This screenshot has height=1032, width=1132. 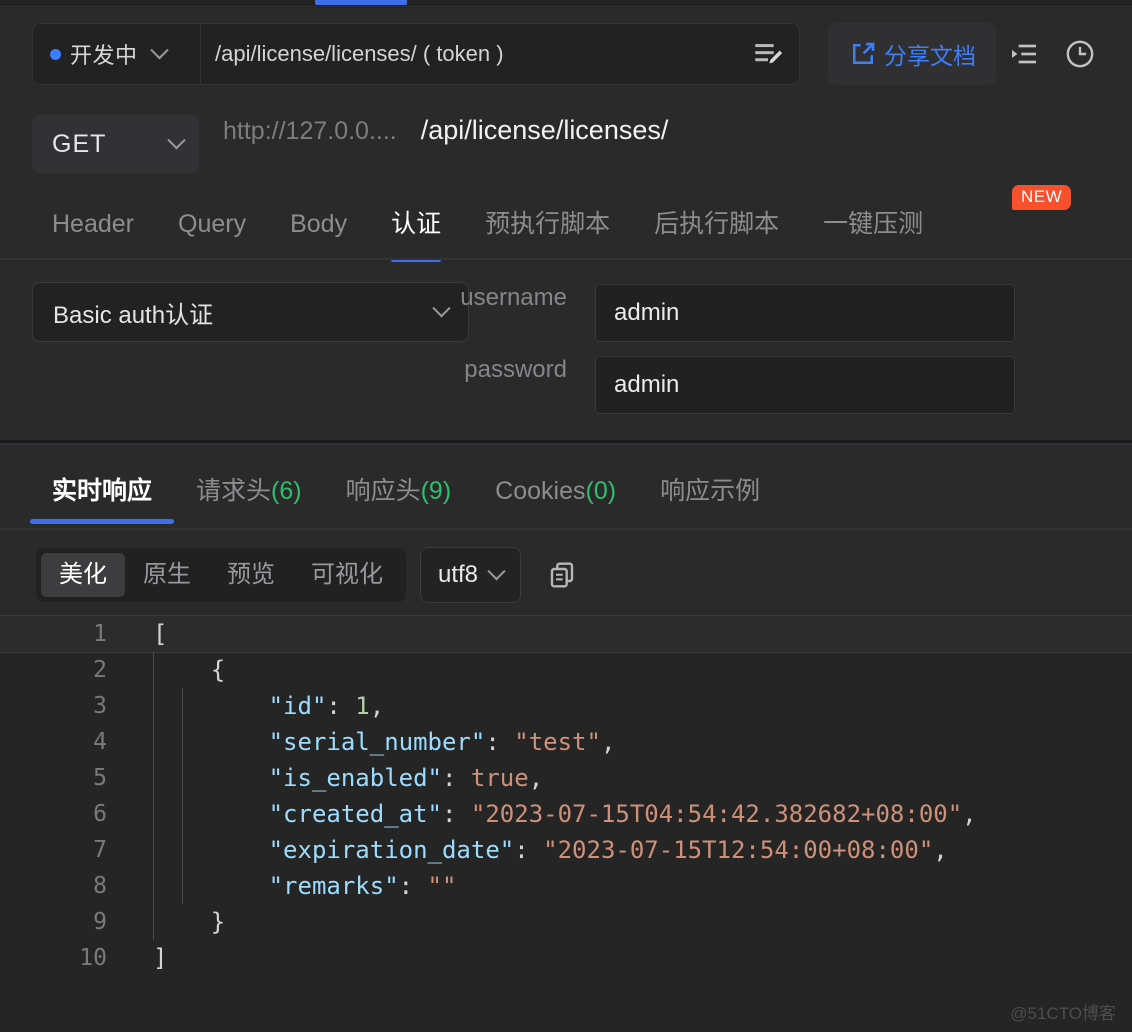 What do you see at coordinates (104, 55) in the screenshot?
I see `api-status-label: 开发中` at bounding box center [104, 55].